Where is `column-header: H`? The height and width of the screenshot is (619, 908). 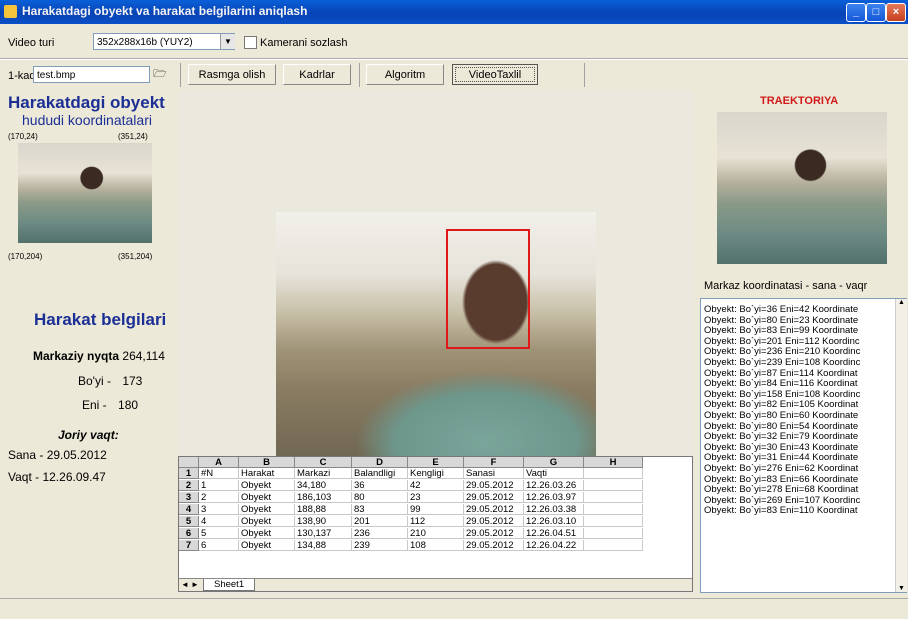
column-header: H is located at coordinates (613, 462).